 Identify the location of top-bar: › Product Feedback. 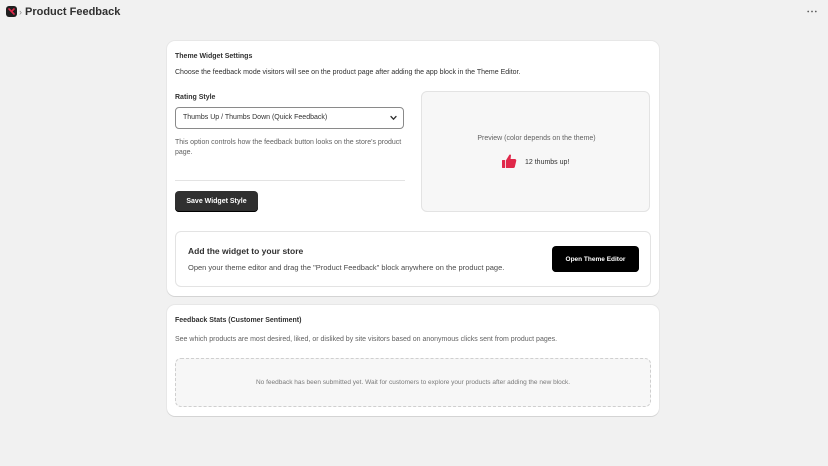
(414, 12).